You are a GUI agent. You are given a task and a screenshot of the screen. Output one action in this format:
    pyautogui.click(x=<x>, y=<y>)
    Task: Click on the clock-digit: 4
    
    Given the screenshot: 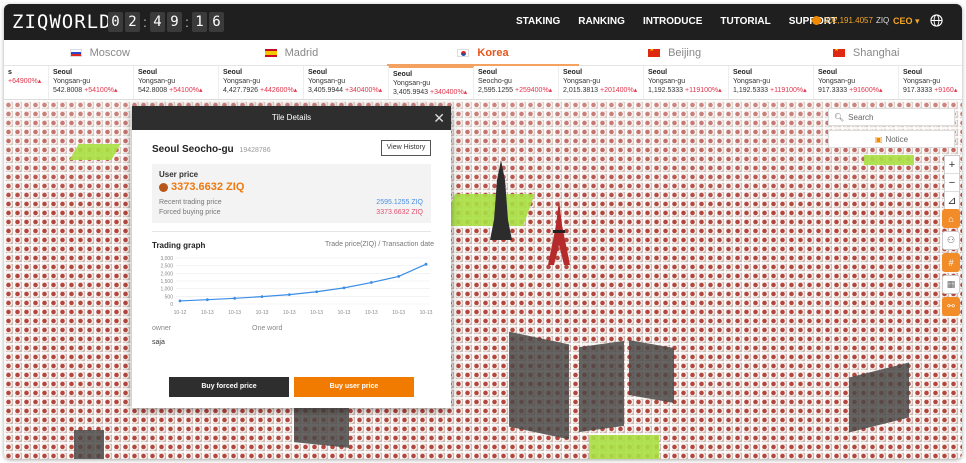 What is the action you would take?
    pyautogui.click(x=157, y=22)
    